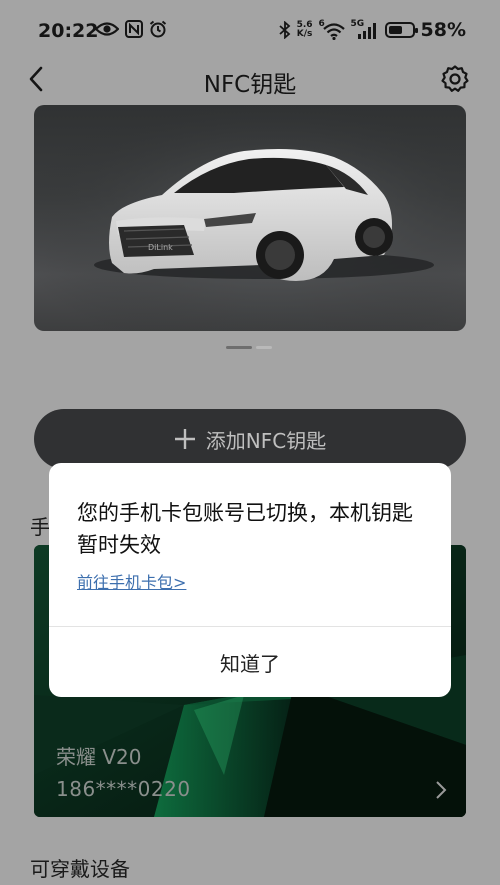 This screenshot has height=885, width=500. Describe the element at coordinates (40, 527) in the screenshot. I see `phone-section-label: 手` at that location.